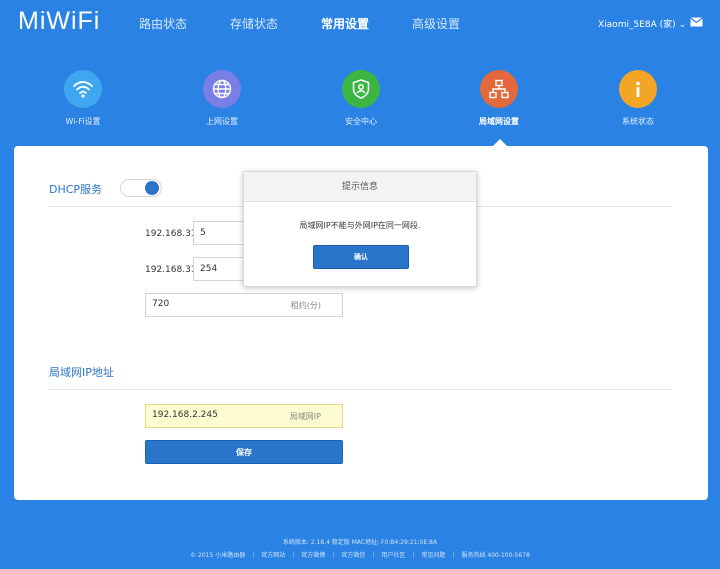 The image size is (720, 569). What do you see at coordinates (81, 372) in the screenshot?
I see `lan-ip-title: 局域网IP地址` at bounding box center [81, 372].